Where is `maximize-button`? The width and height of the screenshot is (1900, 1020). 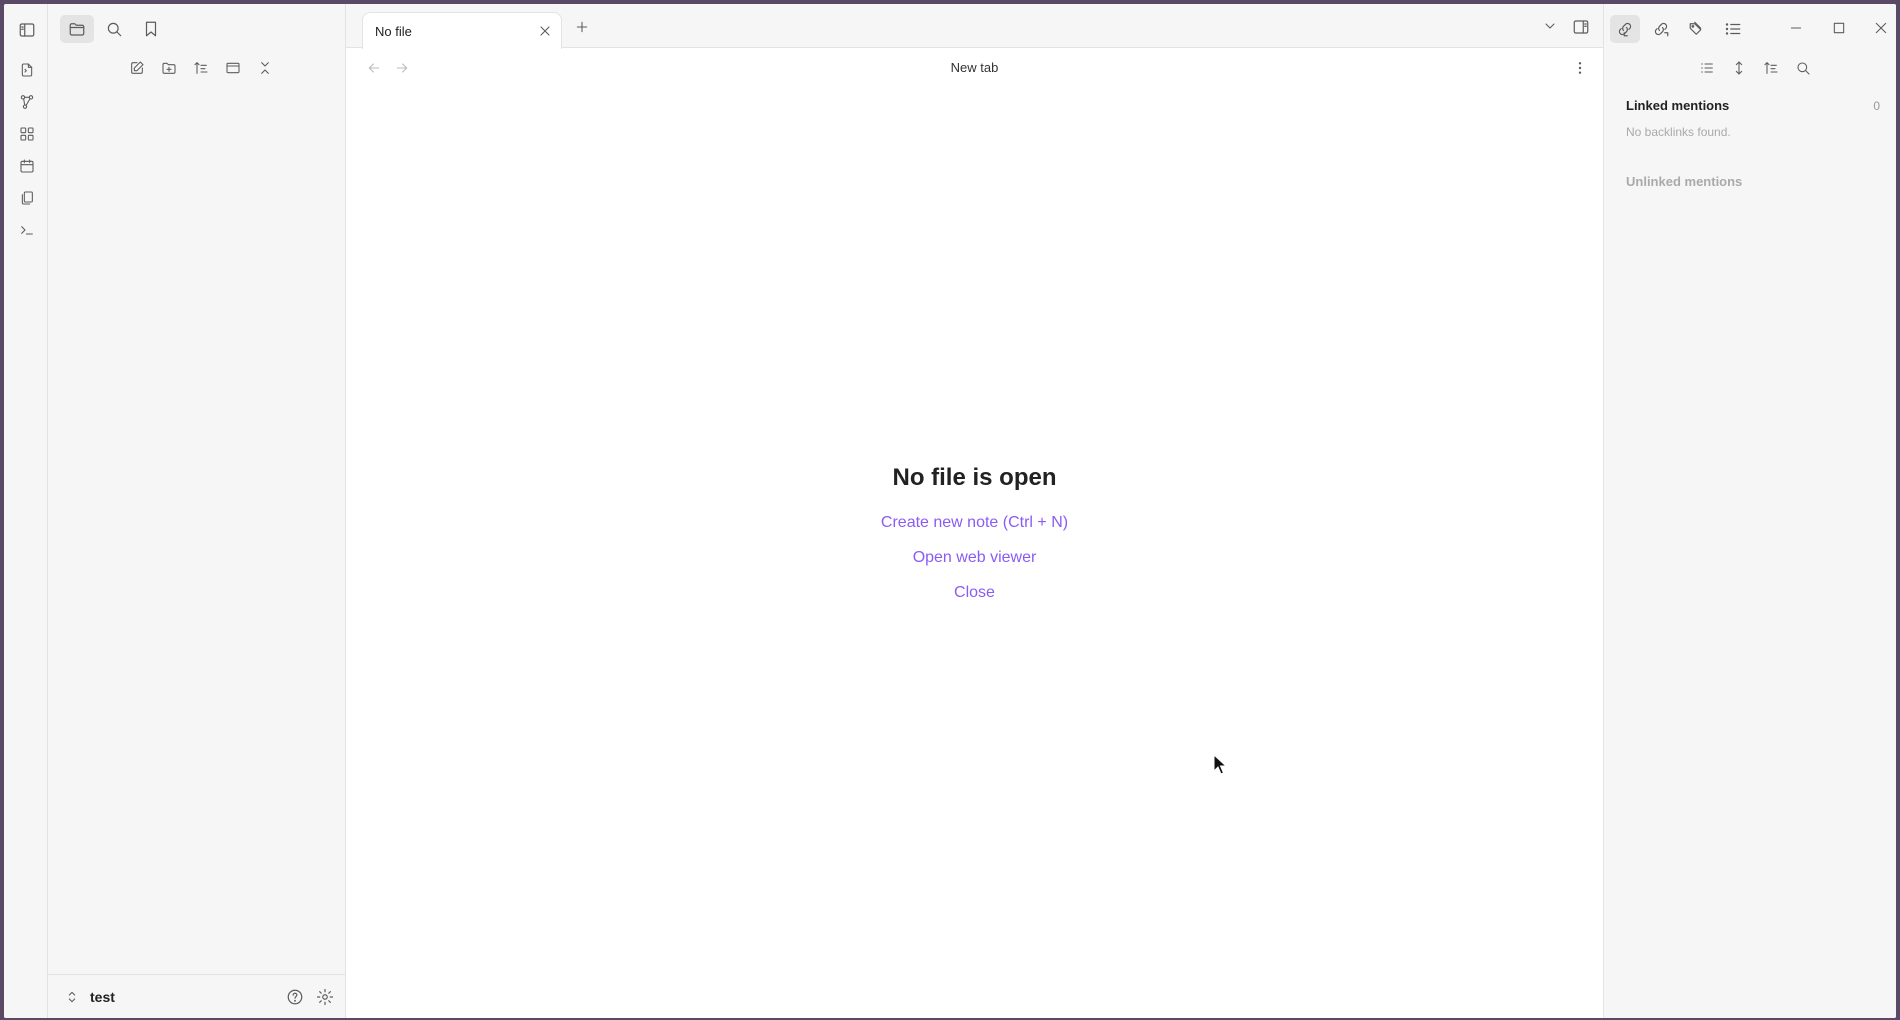 maximize-button is located at coordinates (1839, 28).